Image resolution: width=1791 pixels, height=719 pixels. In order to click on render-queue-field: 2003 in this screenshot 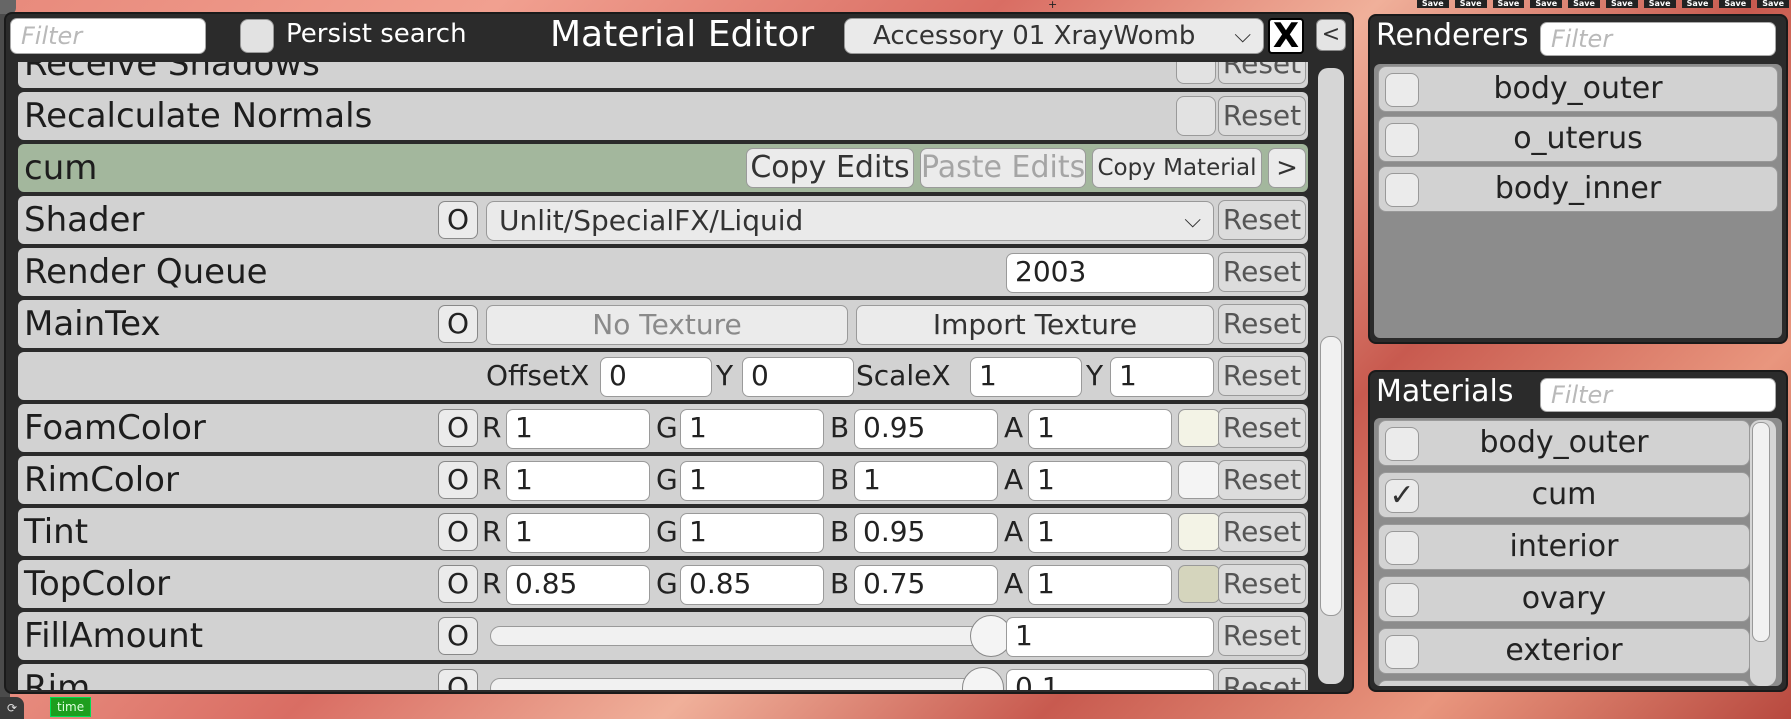, I will do `click(1110, 273)`.